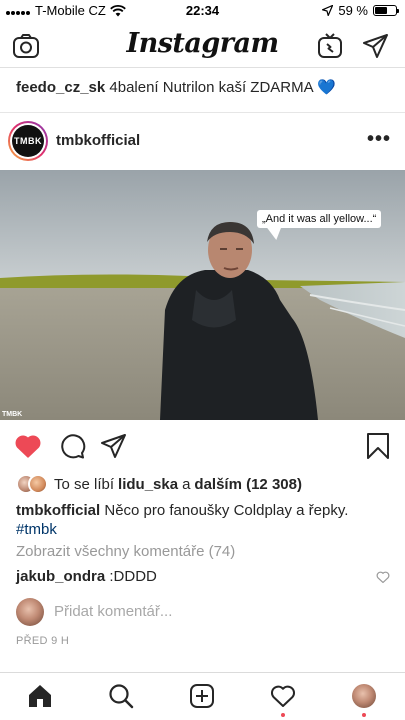  I want to click on battery-percent: 59 %, so click(353, 10).